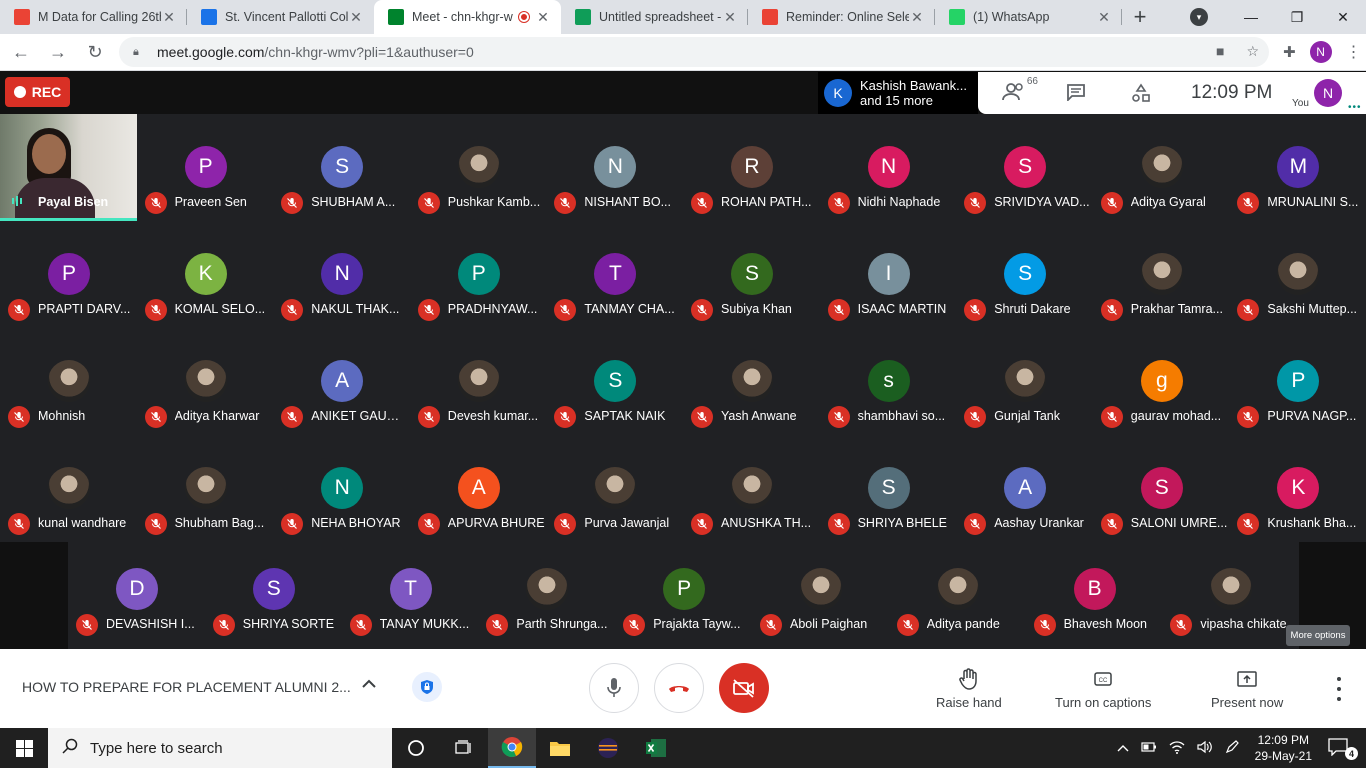  I want to click on chevron-up-tray-icon, so click(1123, 748).